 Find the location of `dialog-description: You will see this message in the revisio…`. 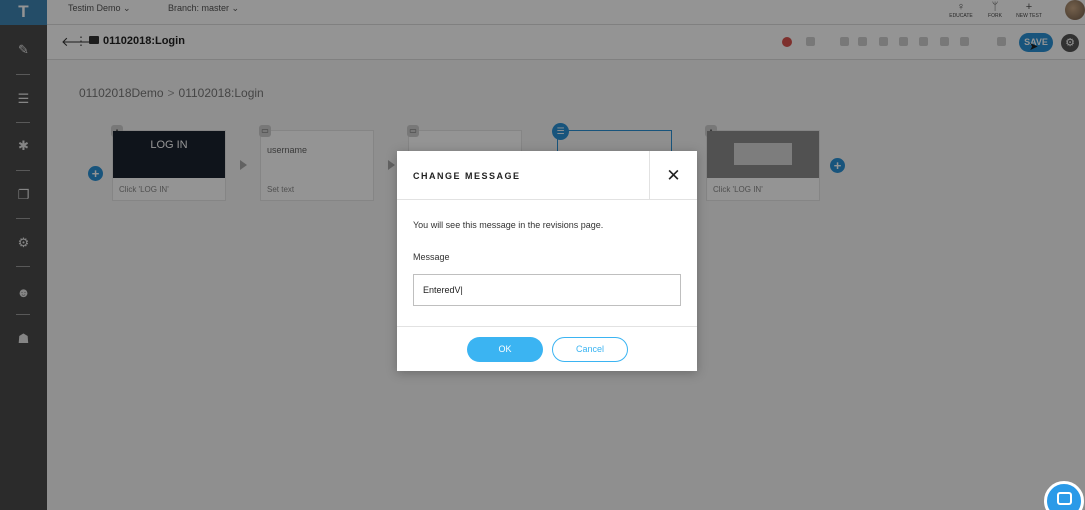

dialog-description: You will see this message in the revisio… is located at coordinates (508, 225).